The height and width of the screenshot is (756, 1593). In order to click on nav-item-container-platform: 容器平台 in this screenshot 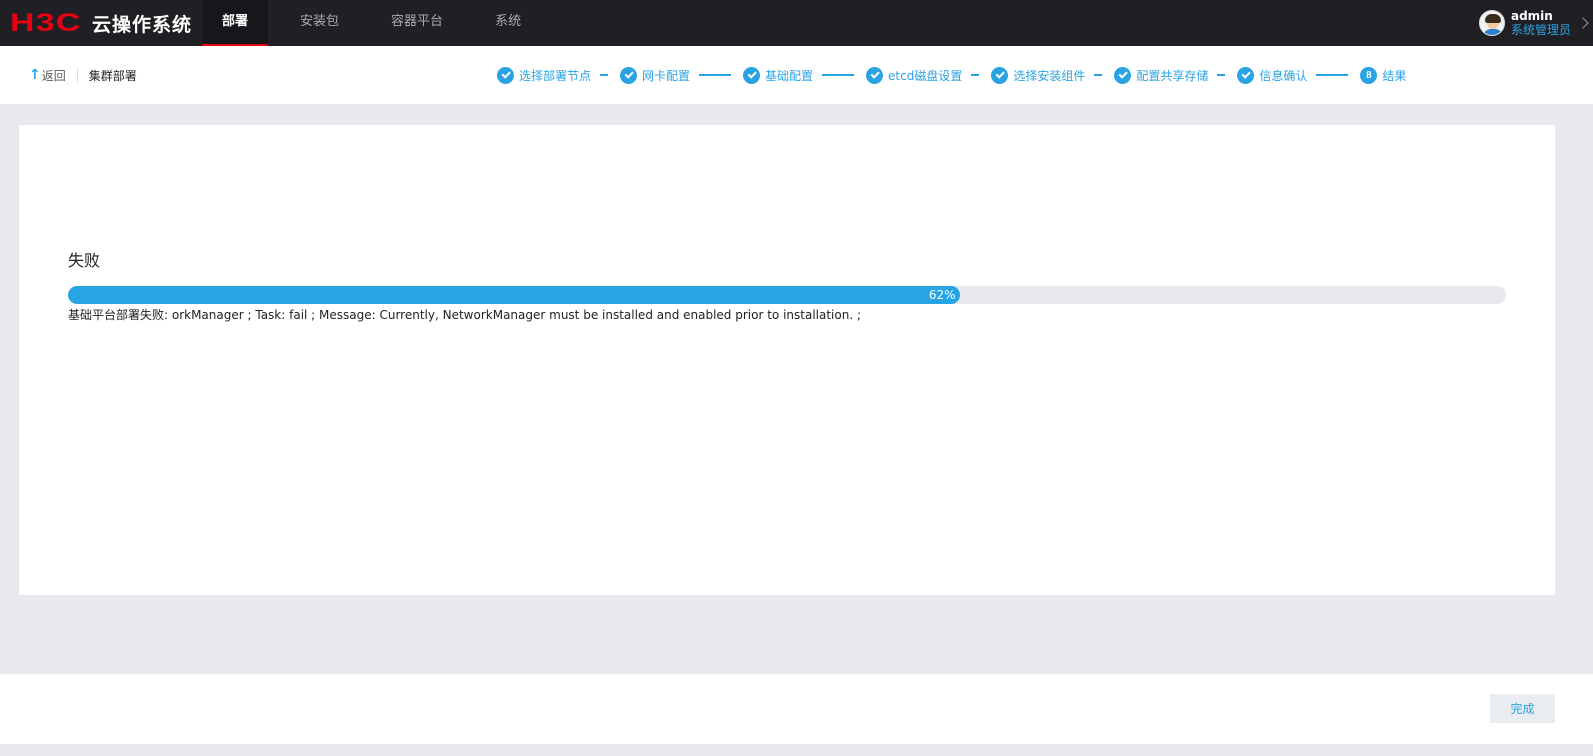, I will do `click(417, 23)`.